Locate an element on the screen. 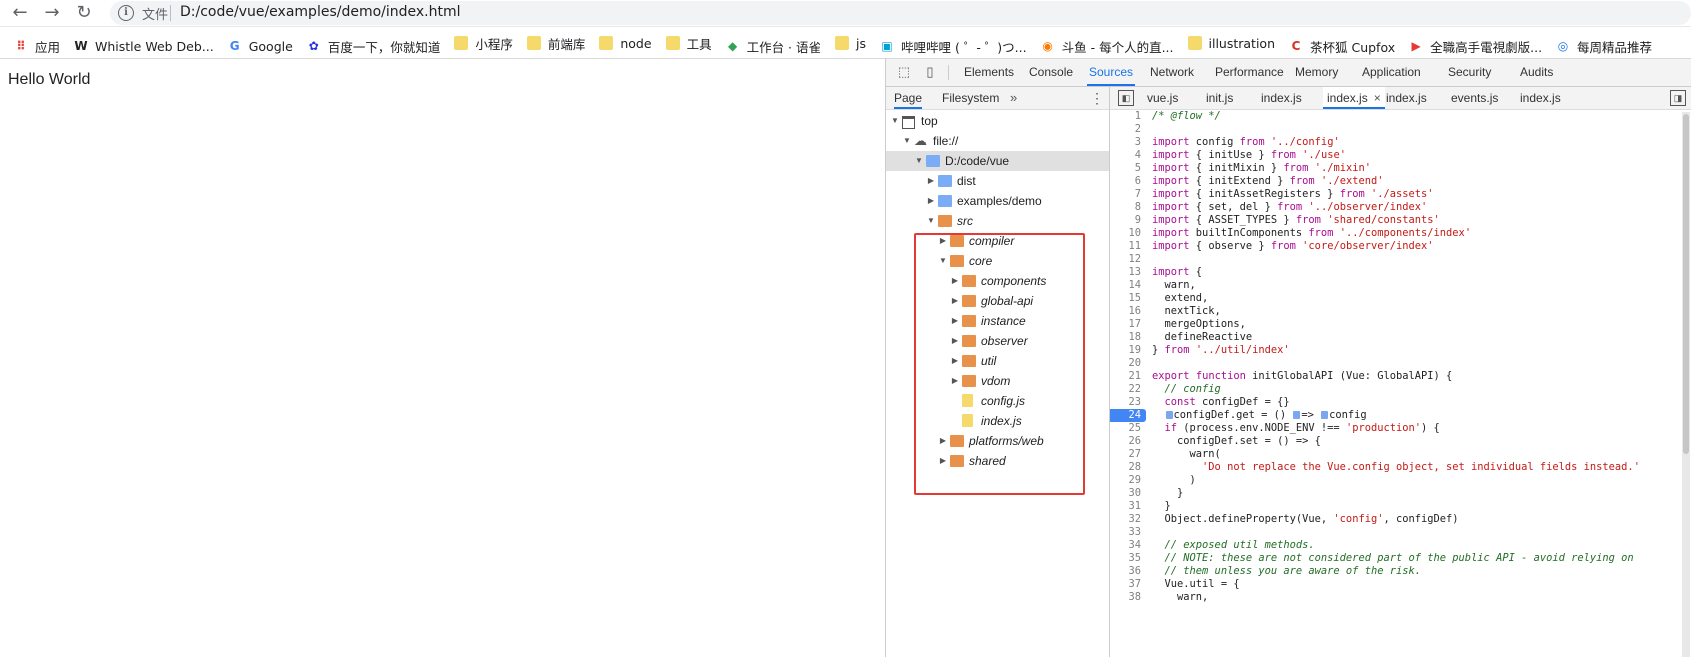 The height and width of the screenshot is (657, 1691). tab-page: Page is located at coordinates (908, 98).